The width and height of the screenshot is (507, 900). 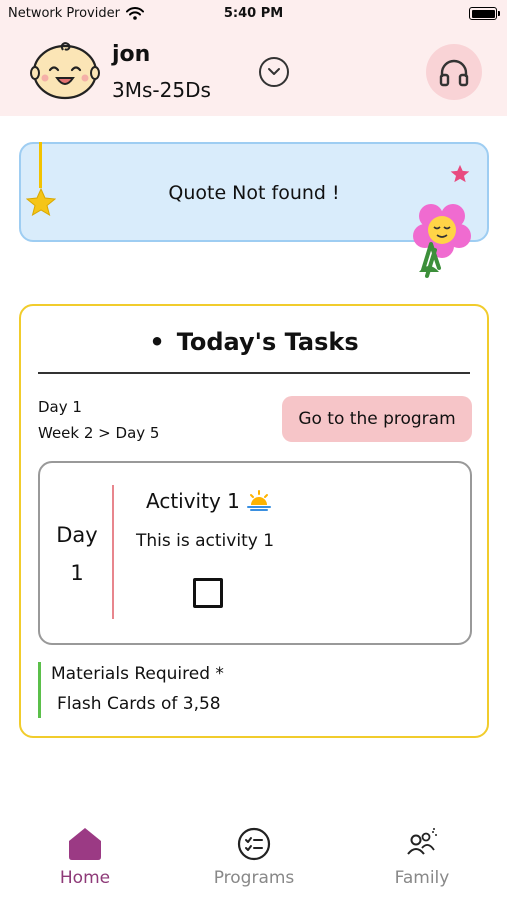 What do you see at coordinates (65, 70) in the screenshot?
I see `baby-face-icon` at bounding box center [65, 70].